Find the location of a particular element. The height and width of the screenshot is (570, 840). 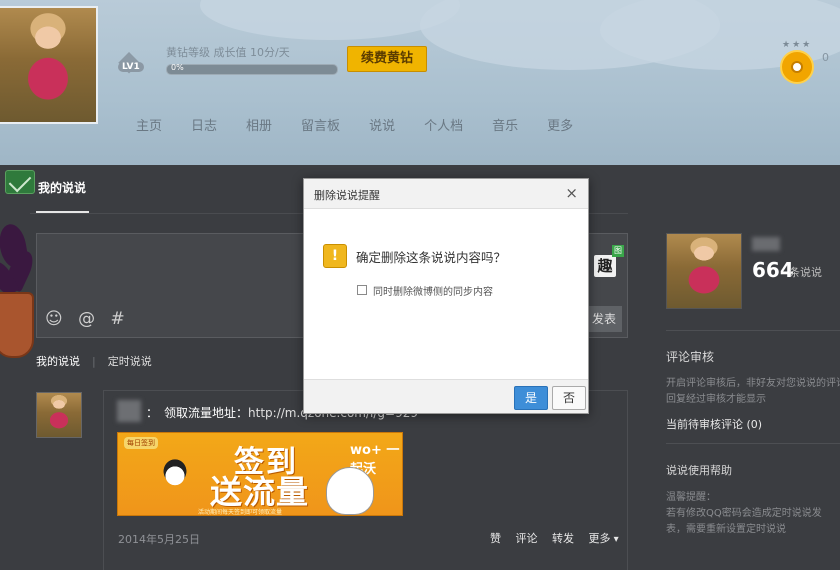

sidebar-avatar is located at coordinates (704, 271).